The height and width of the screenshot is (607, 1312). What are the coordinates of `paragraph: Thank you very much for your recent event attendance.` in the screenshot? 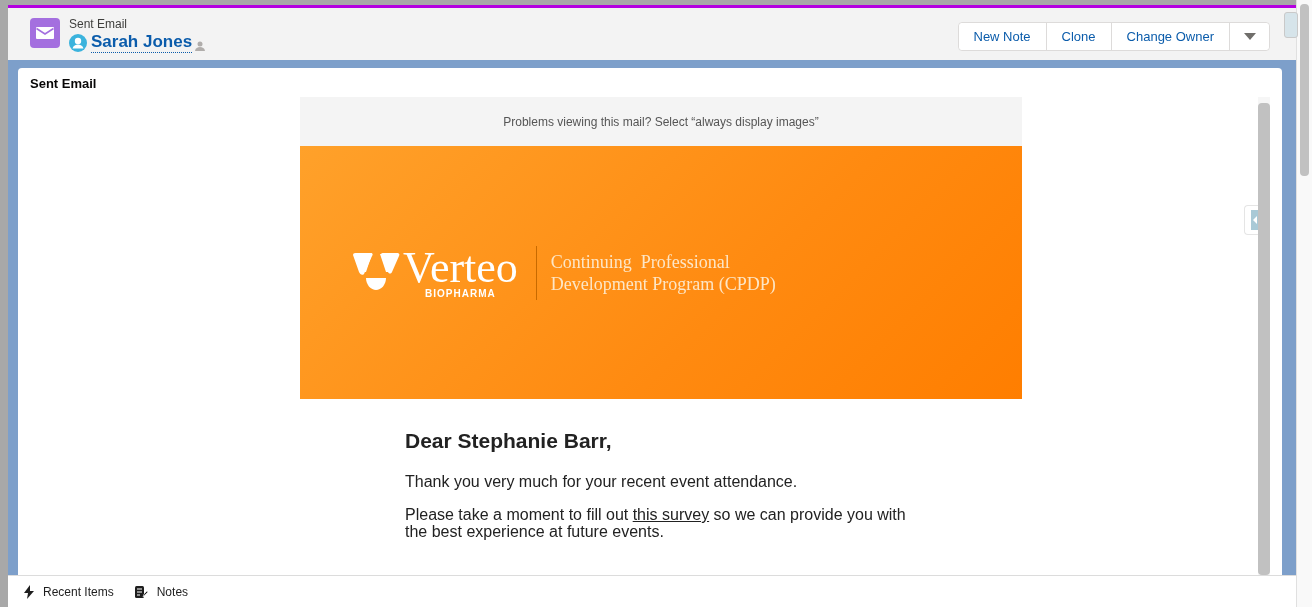 It's located at (602, 481).